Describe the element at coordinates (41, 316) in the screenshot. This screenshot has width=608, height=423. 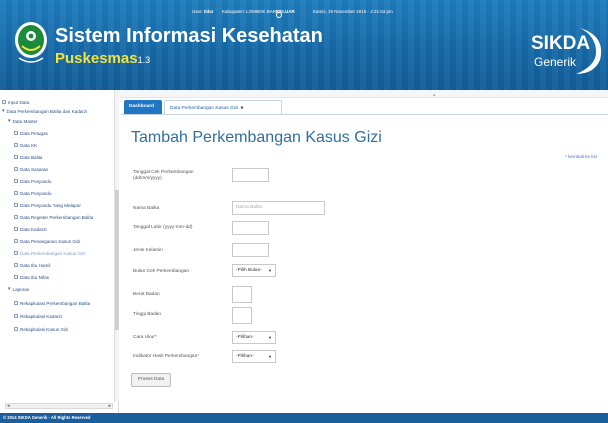
I see `sidebar-item-label: Rekapitulasi Kadarzi` at that location.